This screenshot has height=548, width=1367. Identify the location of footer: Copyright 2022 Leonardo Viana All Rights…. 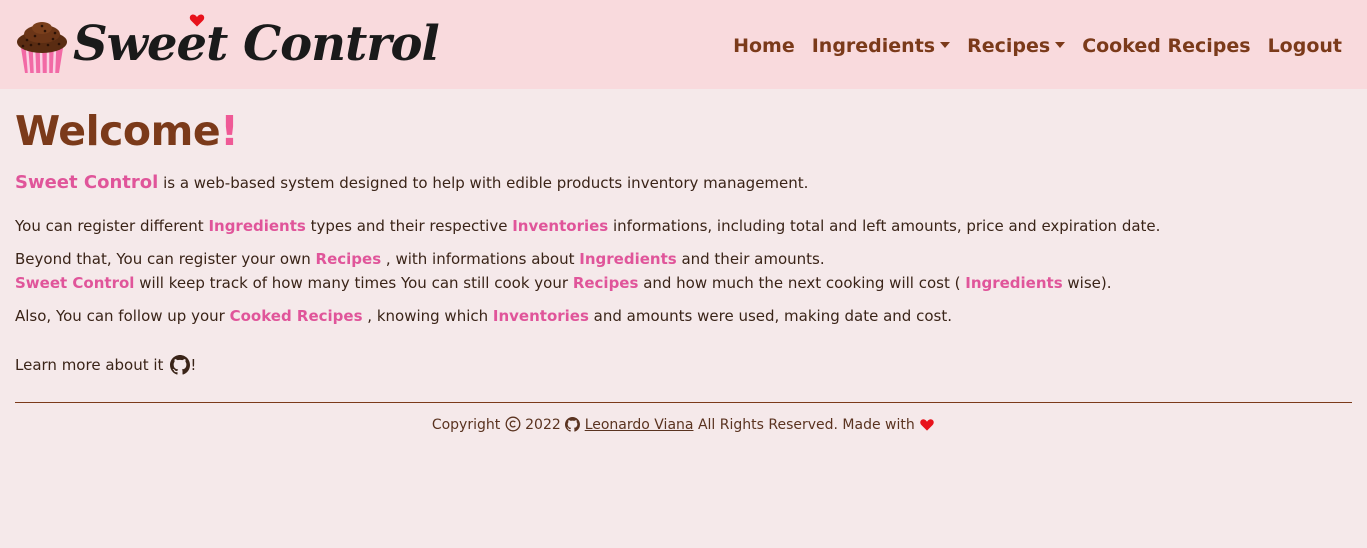
(683, 425).